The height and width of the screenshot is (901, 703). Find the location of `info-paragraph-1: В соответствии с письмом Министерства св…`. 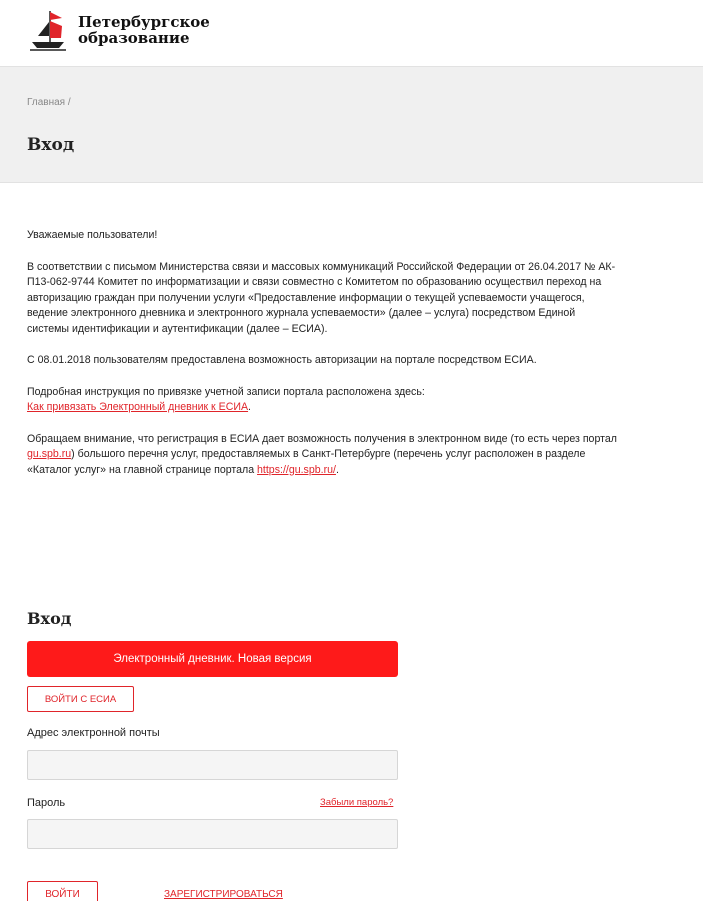

info-paragraph-1: В соответствии с письмом Министерства св… is located at coordinates (321, 297).